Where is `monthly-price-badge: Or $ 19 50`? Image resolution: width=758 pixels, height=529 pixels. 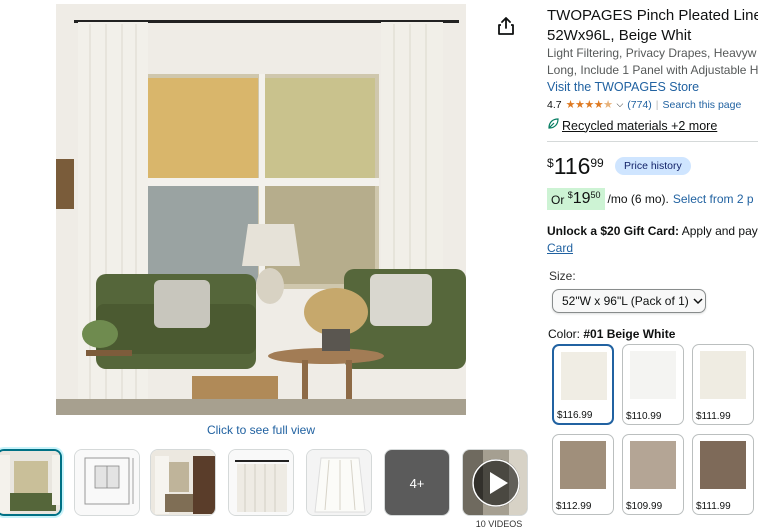
monthly-price-badge: Or $ 19 50 is located at coordinates (576, 199).